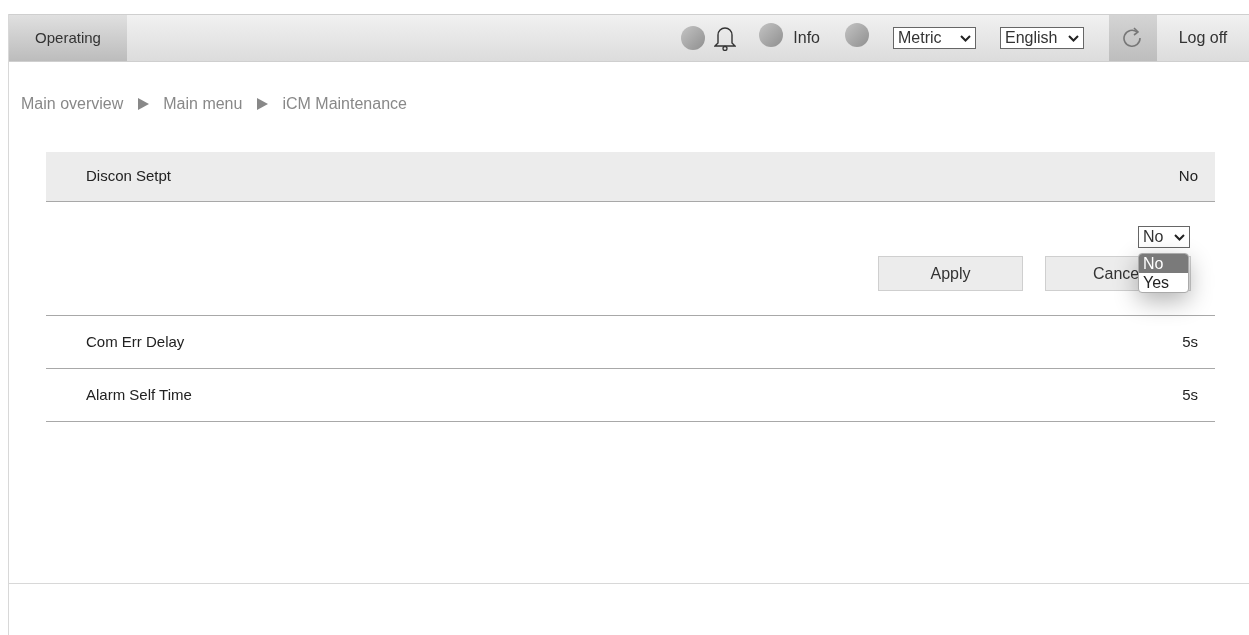 This screenshot has width=1249, height=635. Describe the element at coordinates (72, 104) in the screenshot. I see `breadcrumb-link: Main overview` at that location.